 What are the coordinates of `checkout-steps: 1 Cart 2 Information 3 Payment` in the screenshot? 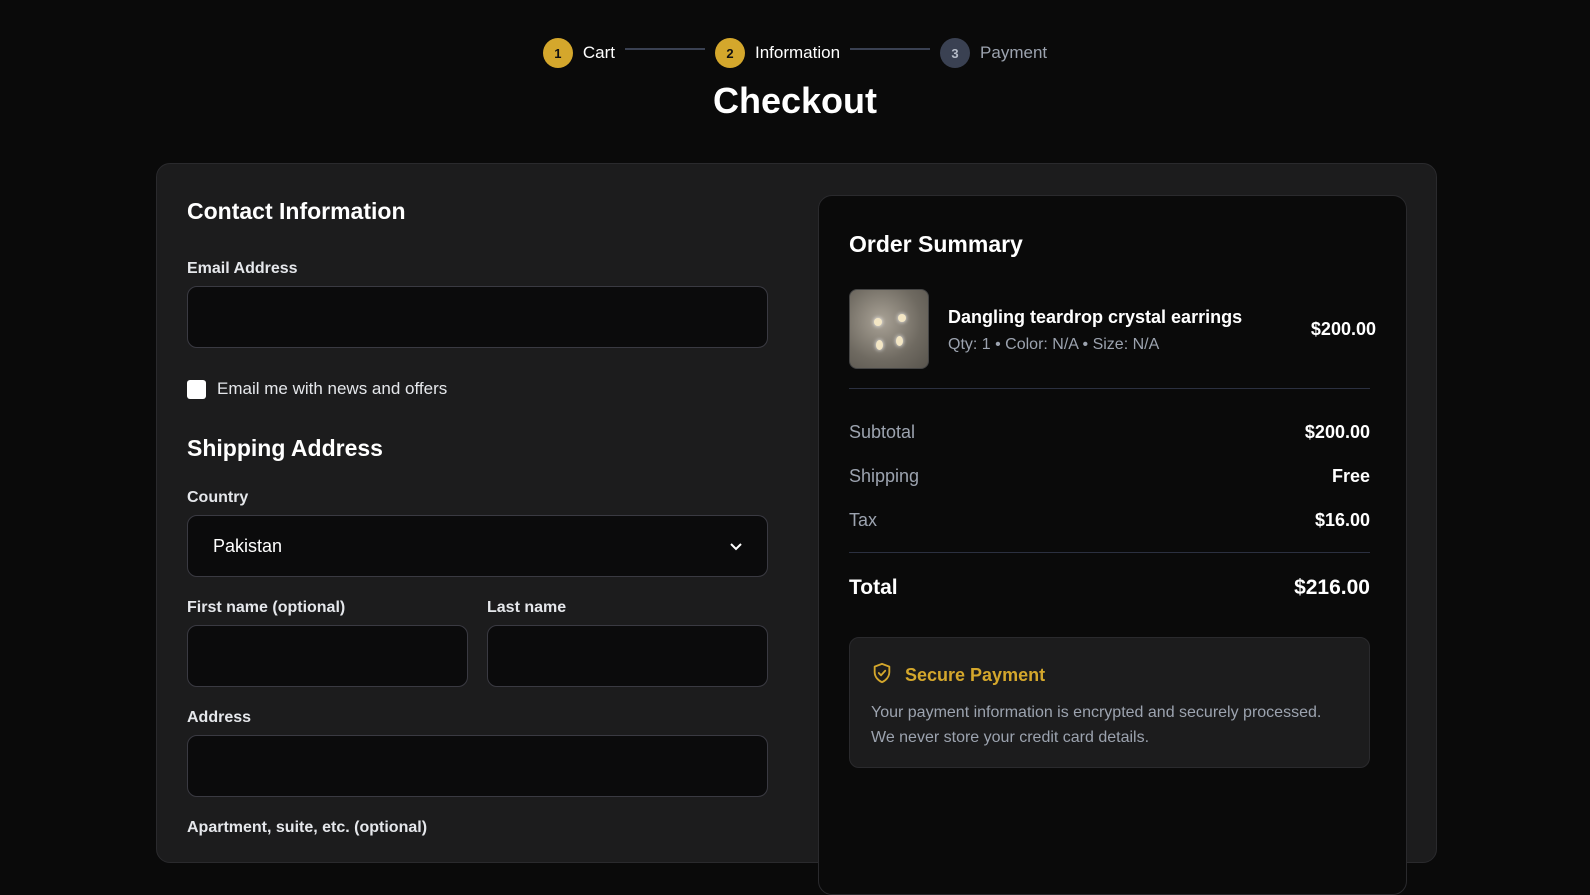 It's located at (795, 53).